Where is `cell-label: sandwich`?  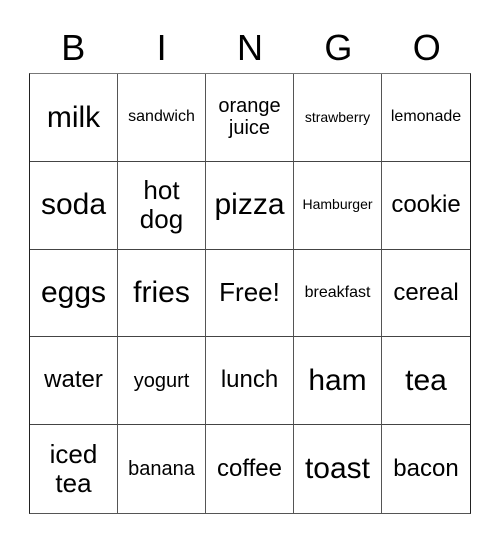
cell-label: sandwich is located at coordinates (161, 117).